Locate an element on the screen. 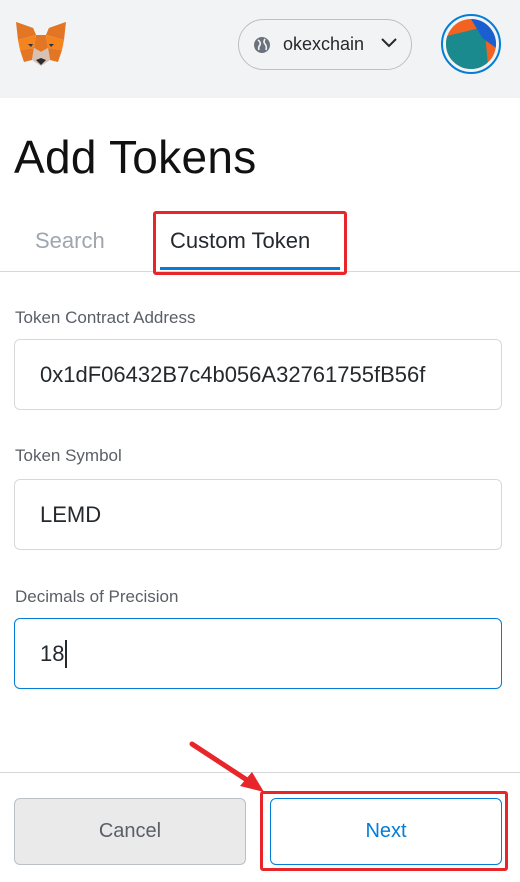 The height and width of the screenshot is (882, 520). network-name: okexchain is located at coordinates (324, 44).